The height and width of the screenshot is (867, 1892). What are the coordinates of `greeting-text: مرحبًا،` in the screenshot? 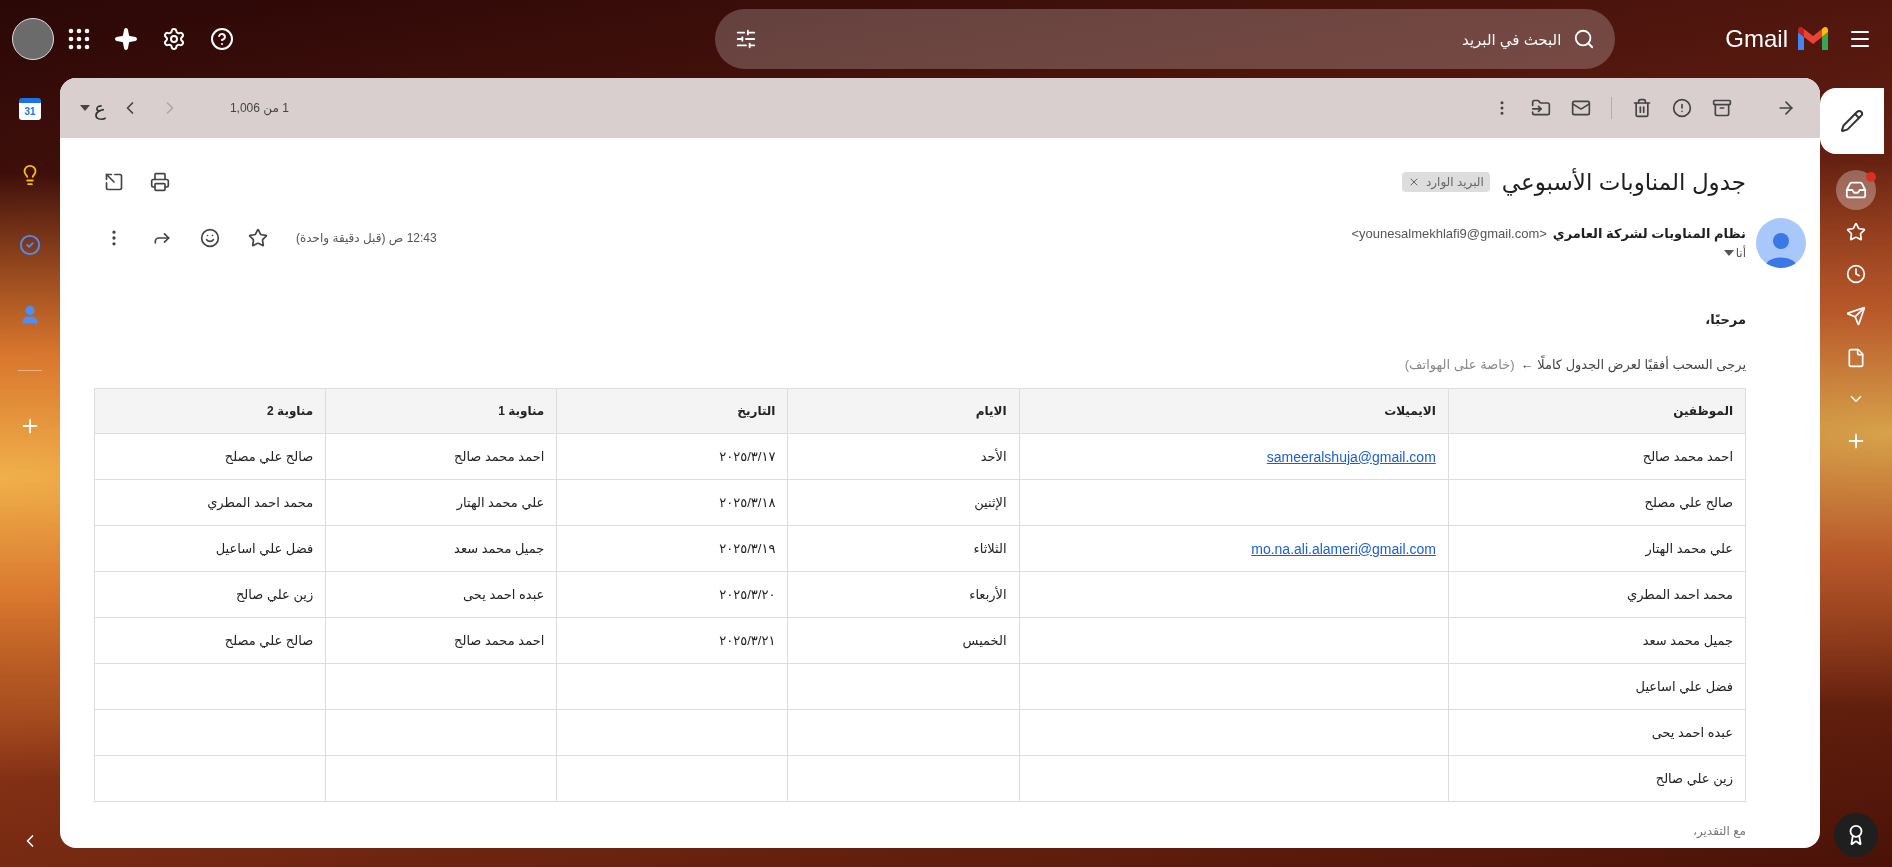 It's located at (1725, 319).